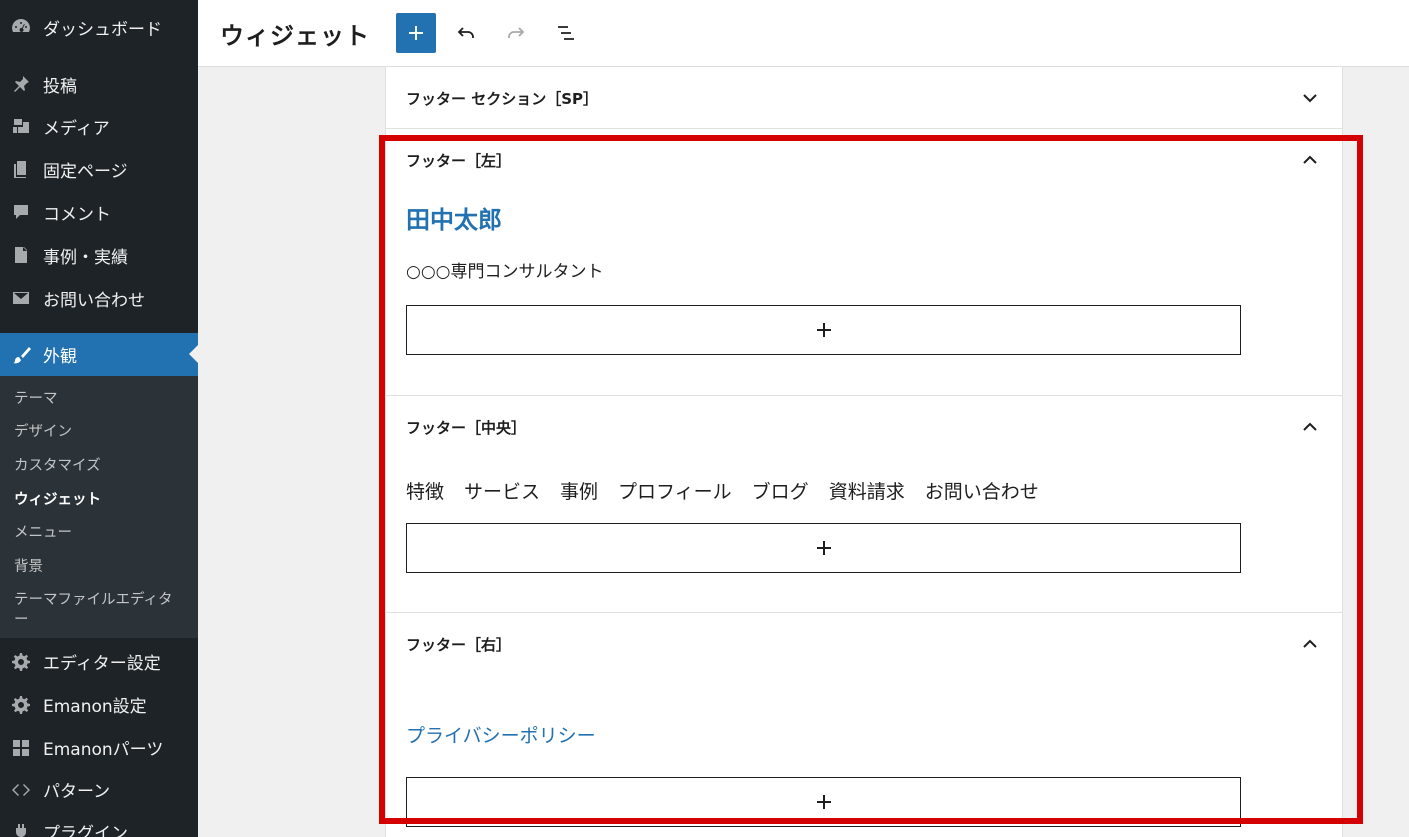  I want to click on list-view-button, so click(566, 33).